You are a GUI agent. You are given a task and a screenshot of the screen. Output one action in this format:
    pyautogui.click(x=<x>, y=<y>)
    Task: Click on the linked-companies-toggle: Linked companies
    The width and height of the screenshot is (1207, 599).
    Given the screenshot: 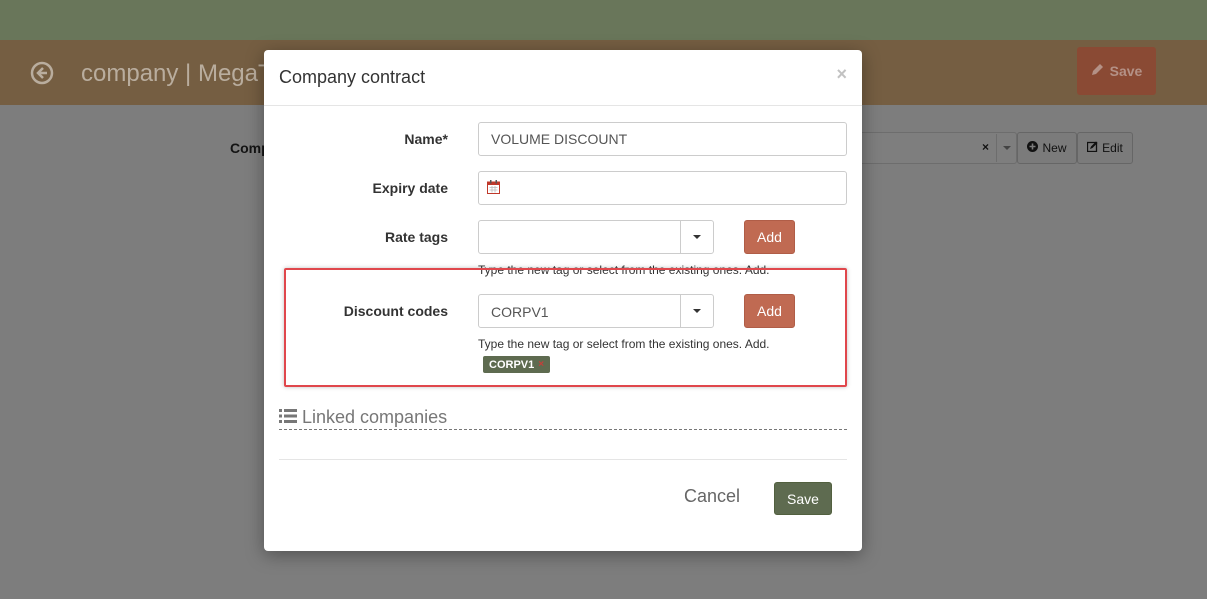 What is the action you would take?
    pyautogui.click(x=563, y=418)
    